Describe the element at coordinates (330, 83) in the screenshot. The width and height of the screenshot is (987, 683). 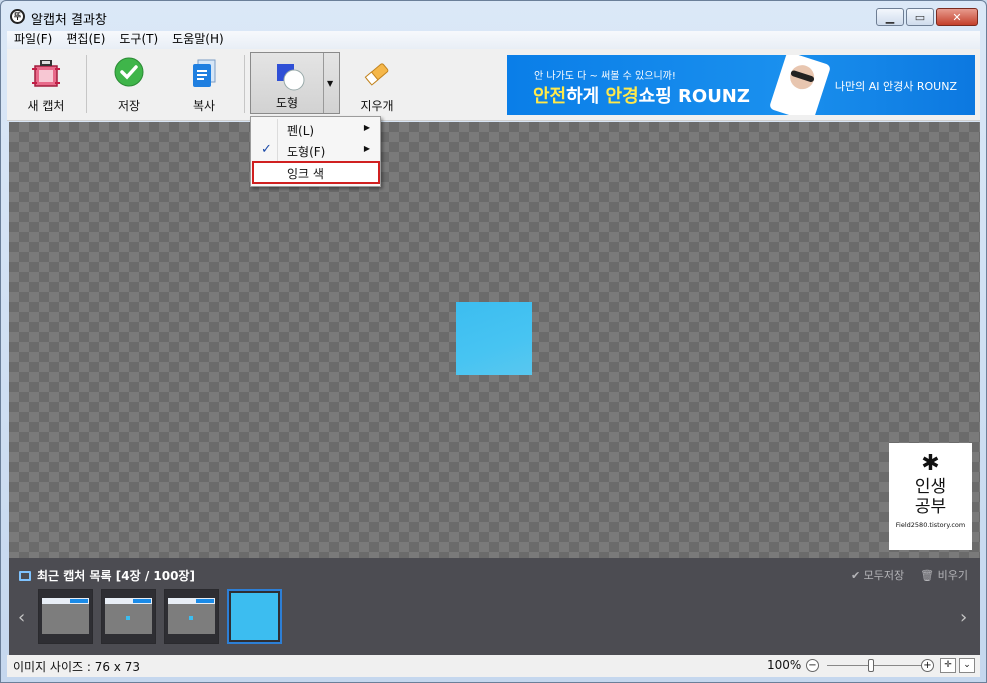
I see `dropdown-arrow-icon: ▼` at that location.